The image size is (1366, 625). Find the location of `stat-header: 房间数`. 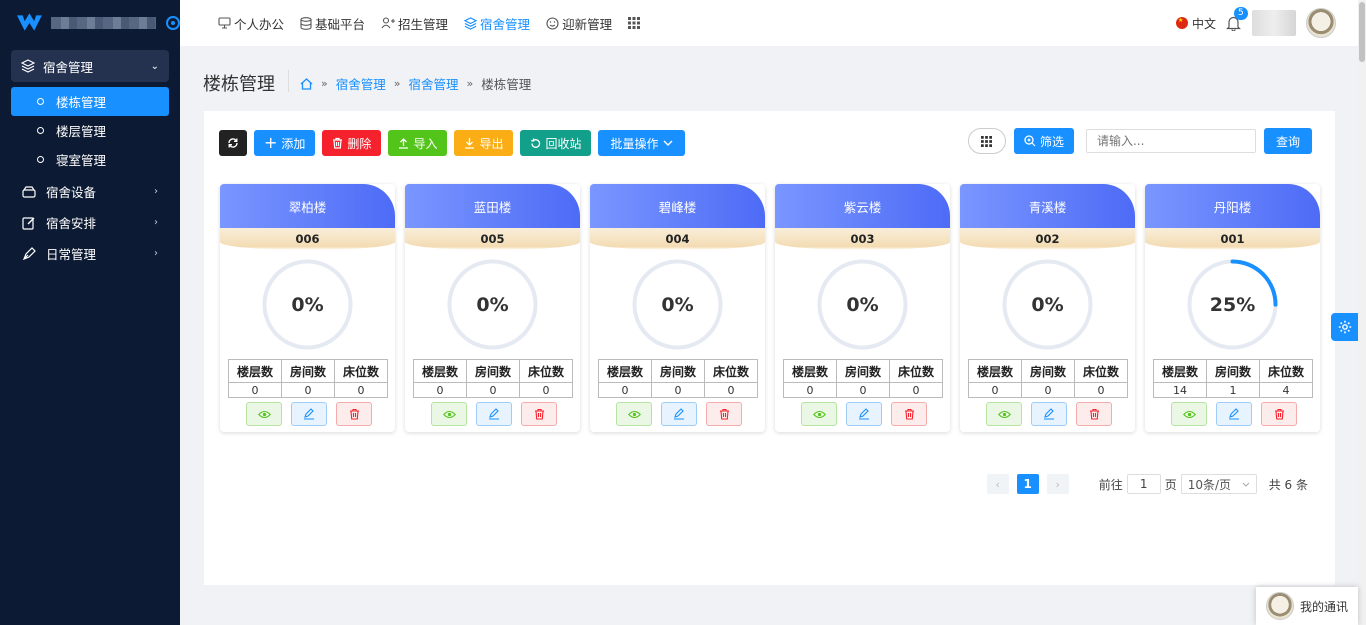

stat-header: 房间数 is located at coordinates (1233, 371).